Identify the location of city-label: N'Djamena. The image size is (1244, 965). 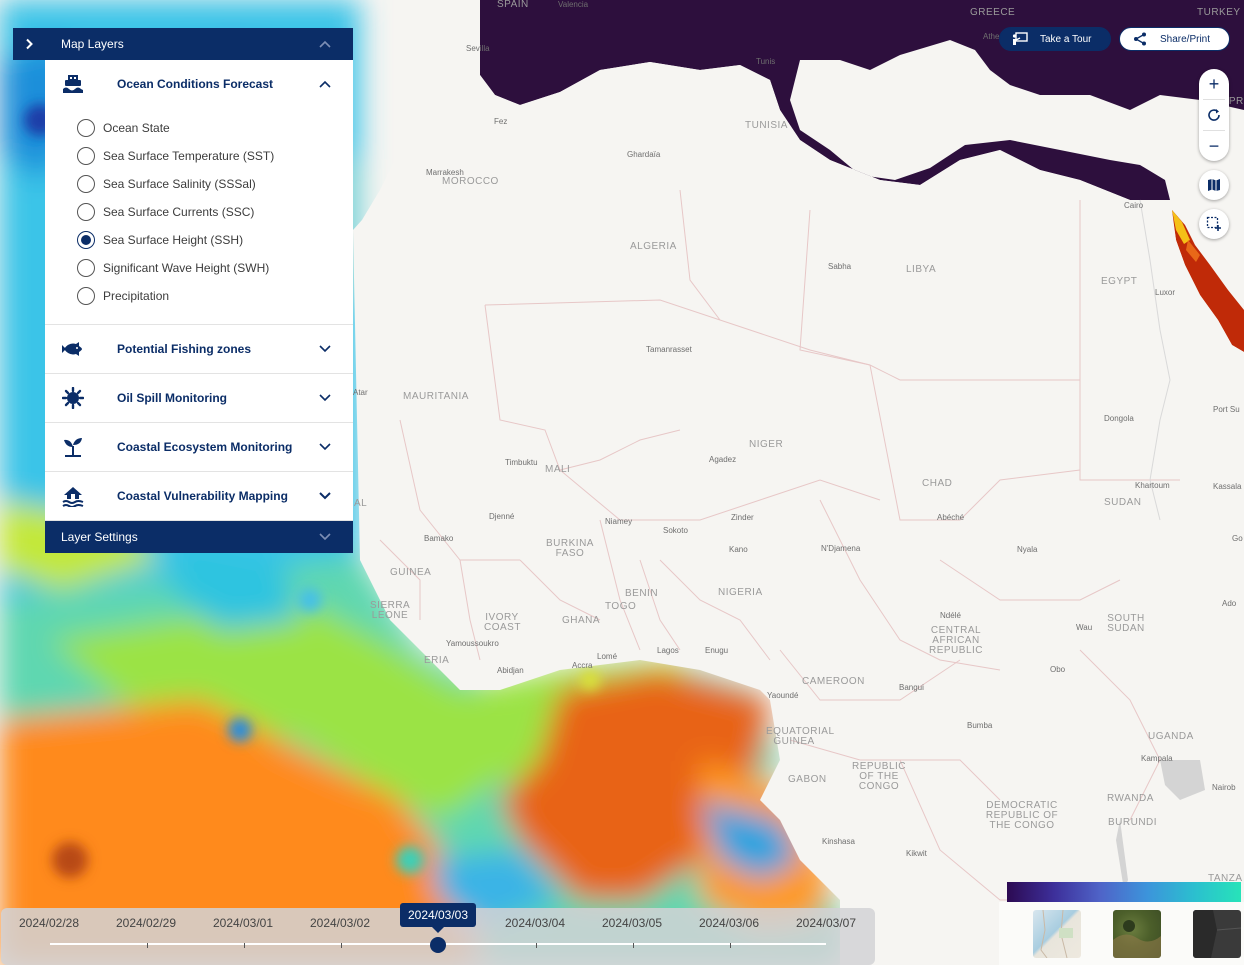
(841, 548).